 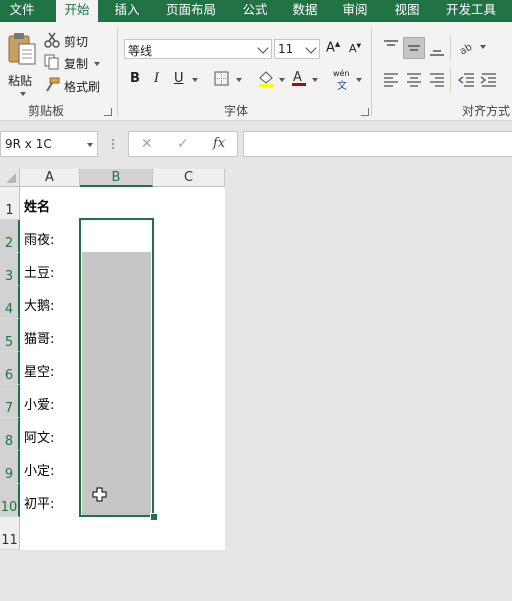 I want to click on decrease-indent-icon, so click(x=467, y=80).